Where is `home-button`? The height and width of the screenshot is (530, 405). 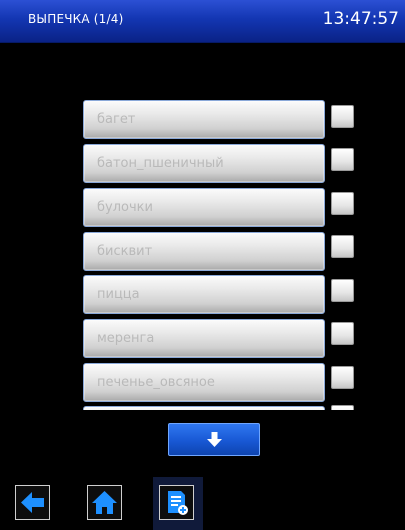 home-button is located at coordinates (104, 502).